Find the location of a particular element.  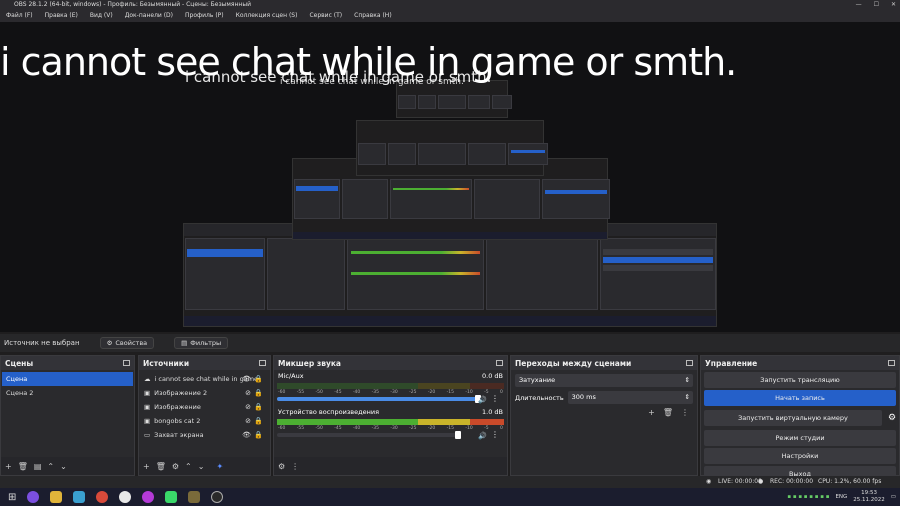

menu-file: Файл (F) is located at coordinates (19, 16).